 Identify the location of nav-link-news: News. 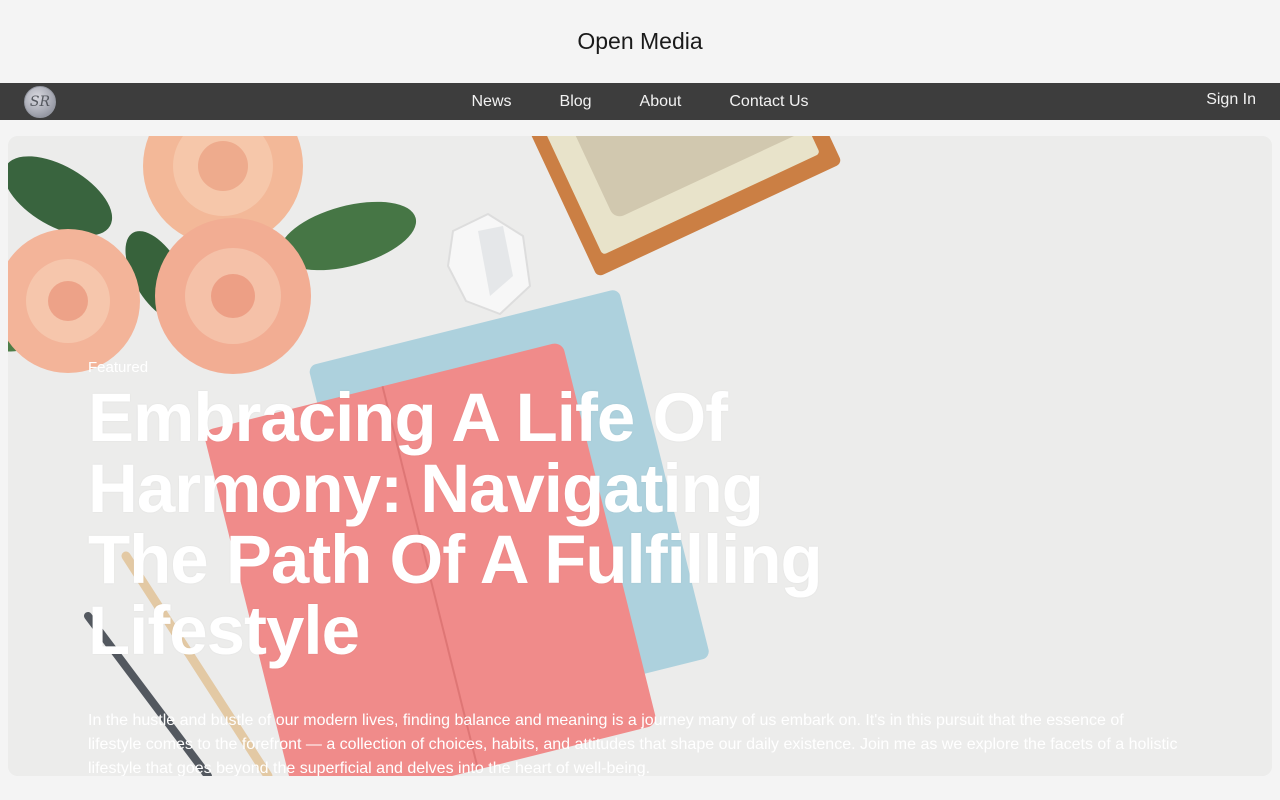
(492, 102).